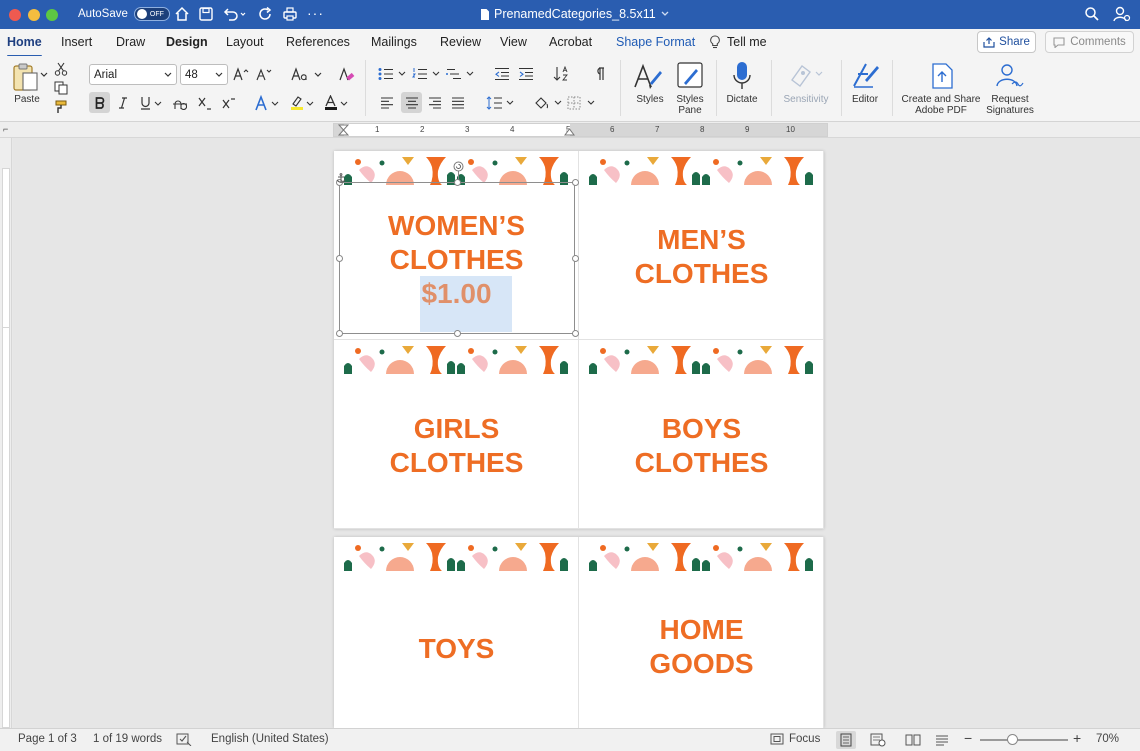  Describe the element at coordinates (15, 15) in the screenshot. I see `close-window-button` at that location.